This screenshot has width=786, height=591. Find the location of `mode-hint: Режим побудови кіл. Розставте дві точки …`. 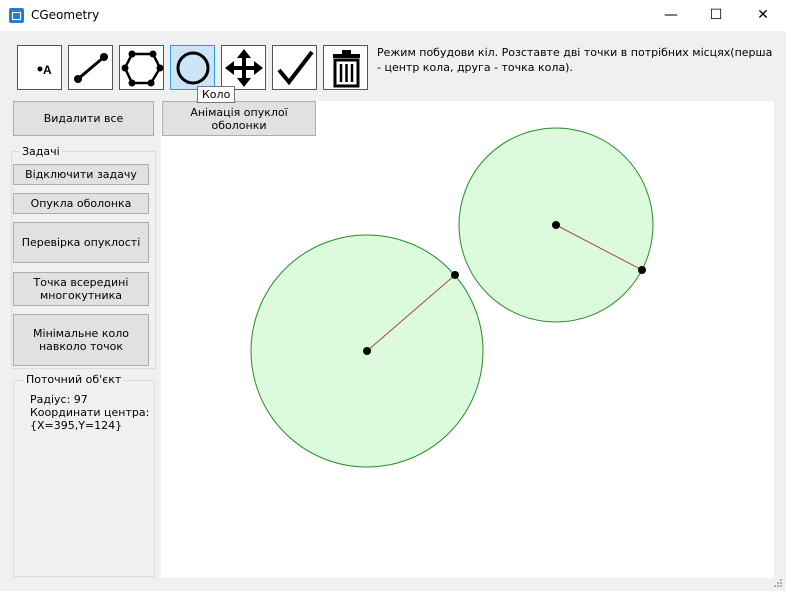

mode-hint: Режим побудови кіл. Розставте дві точки … is located at coordinates (575, 60).